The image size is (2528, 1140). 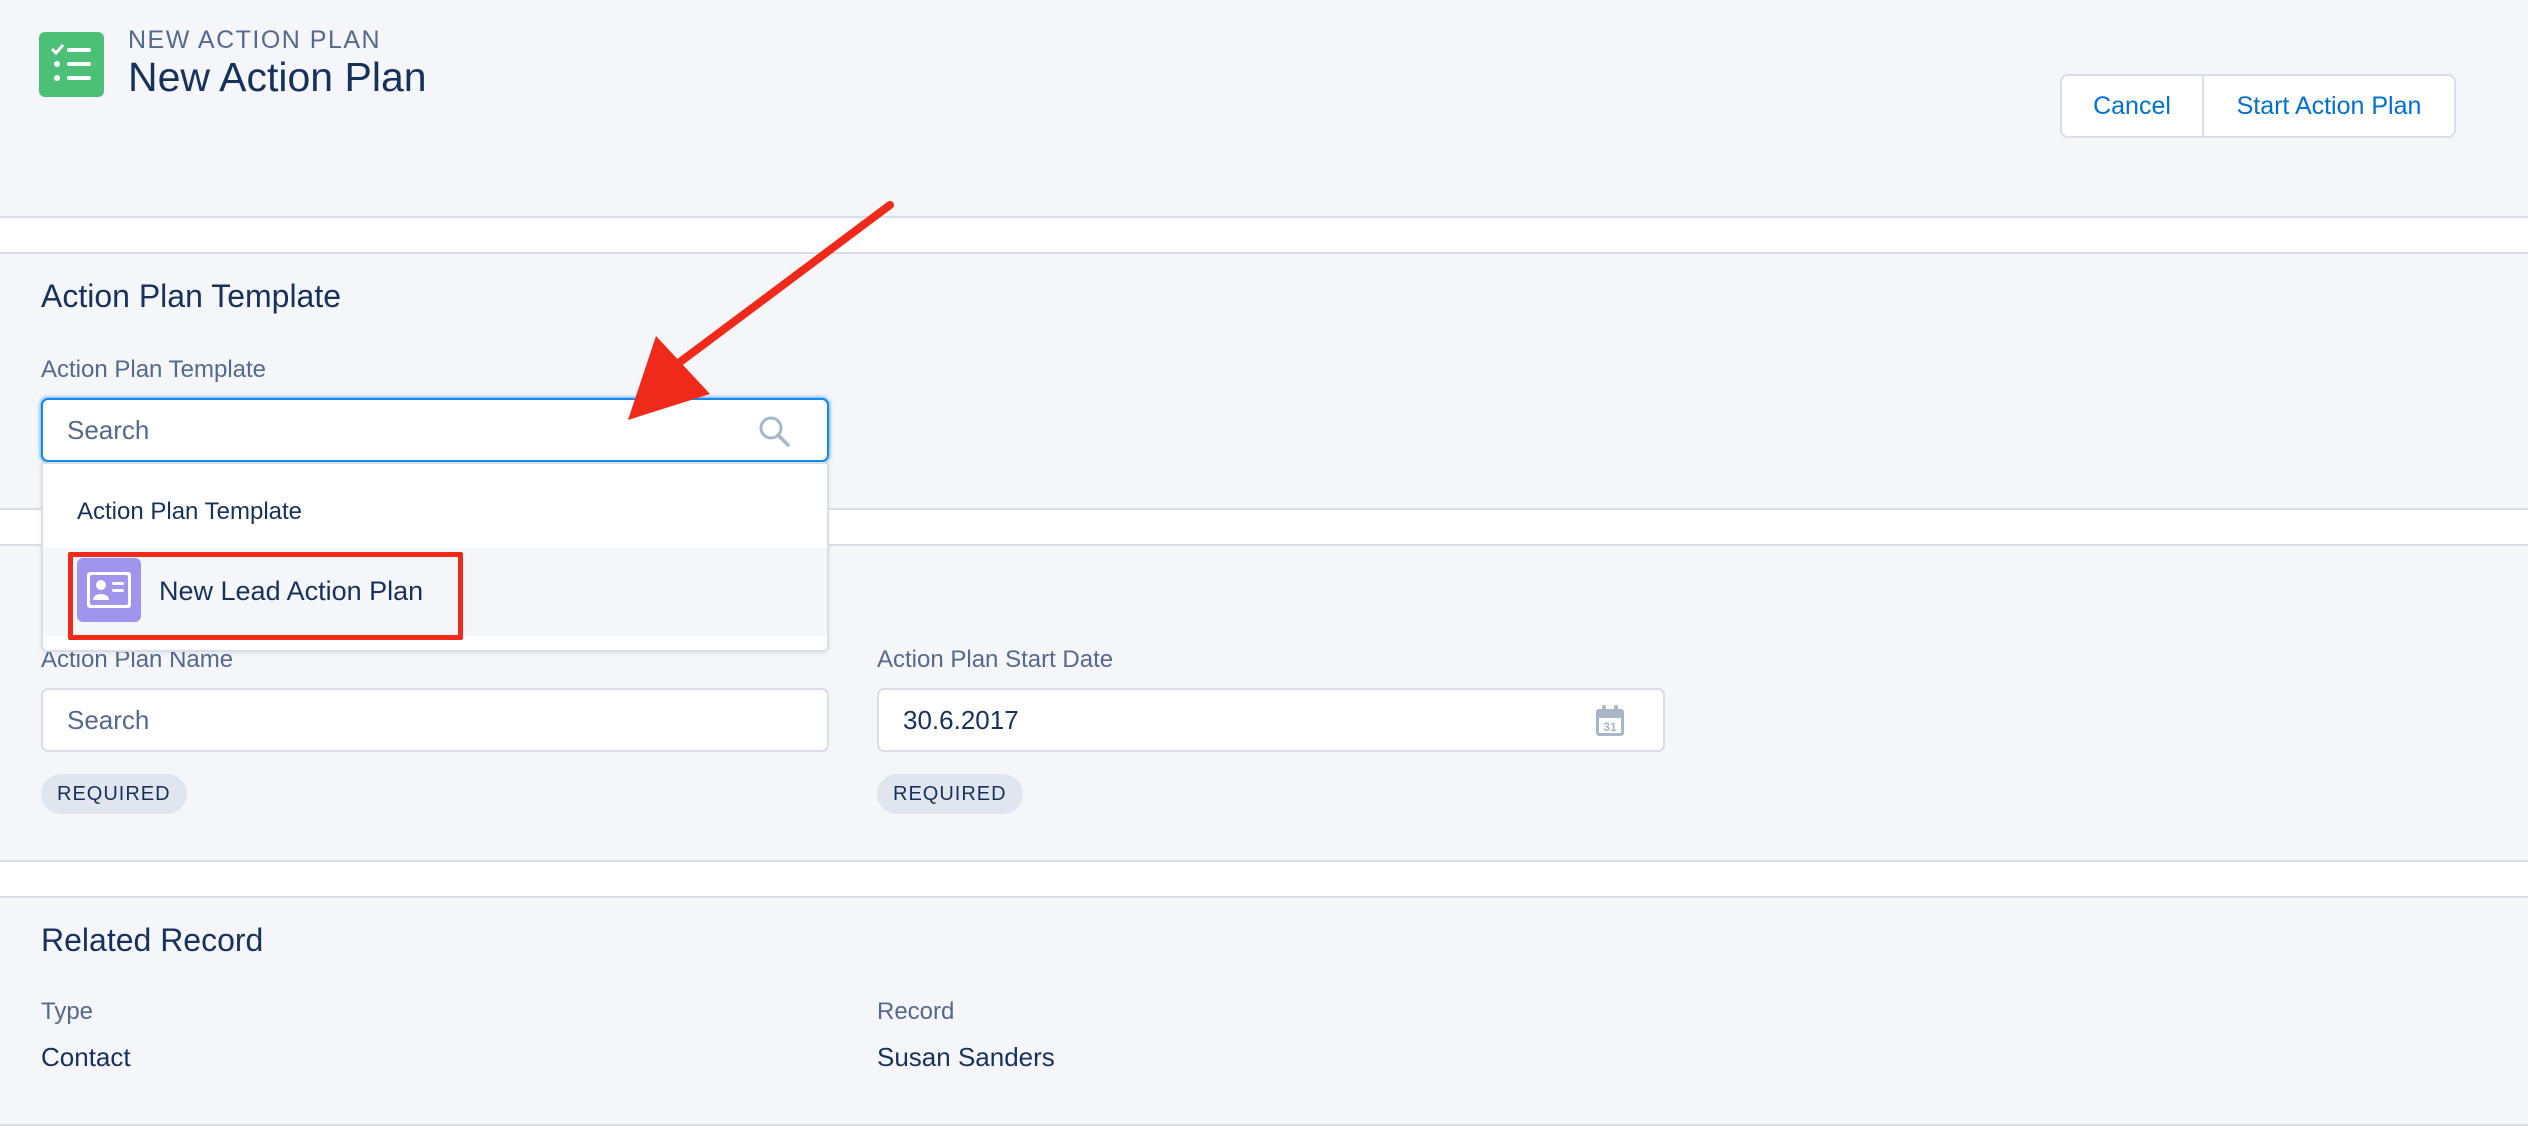 What do you see at coordinates (916, 1011) in the screenshot?
I see `record-label: Record` at bounding box center [916, 1011].